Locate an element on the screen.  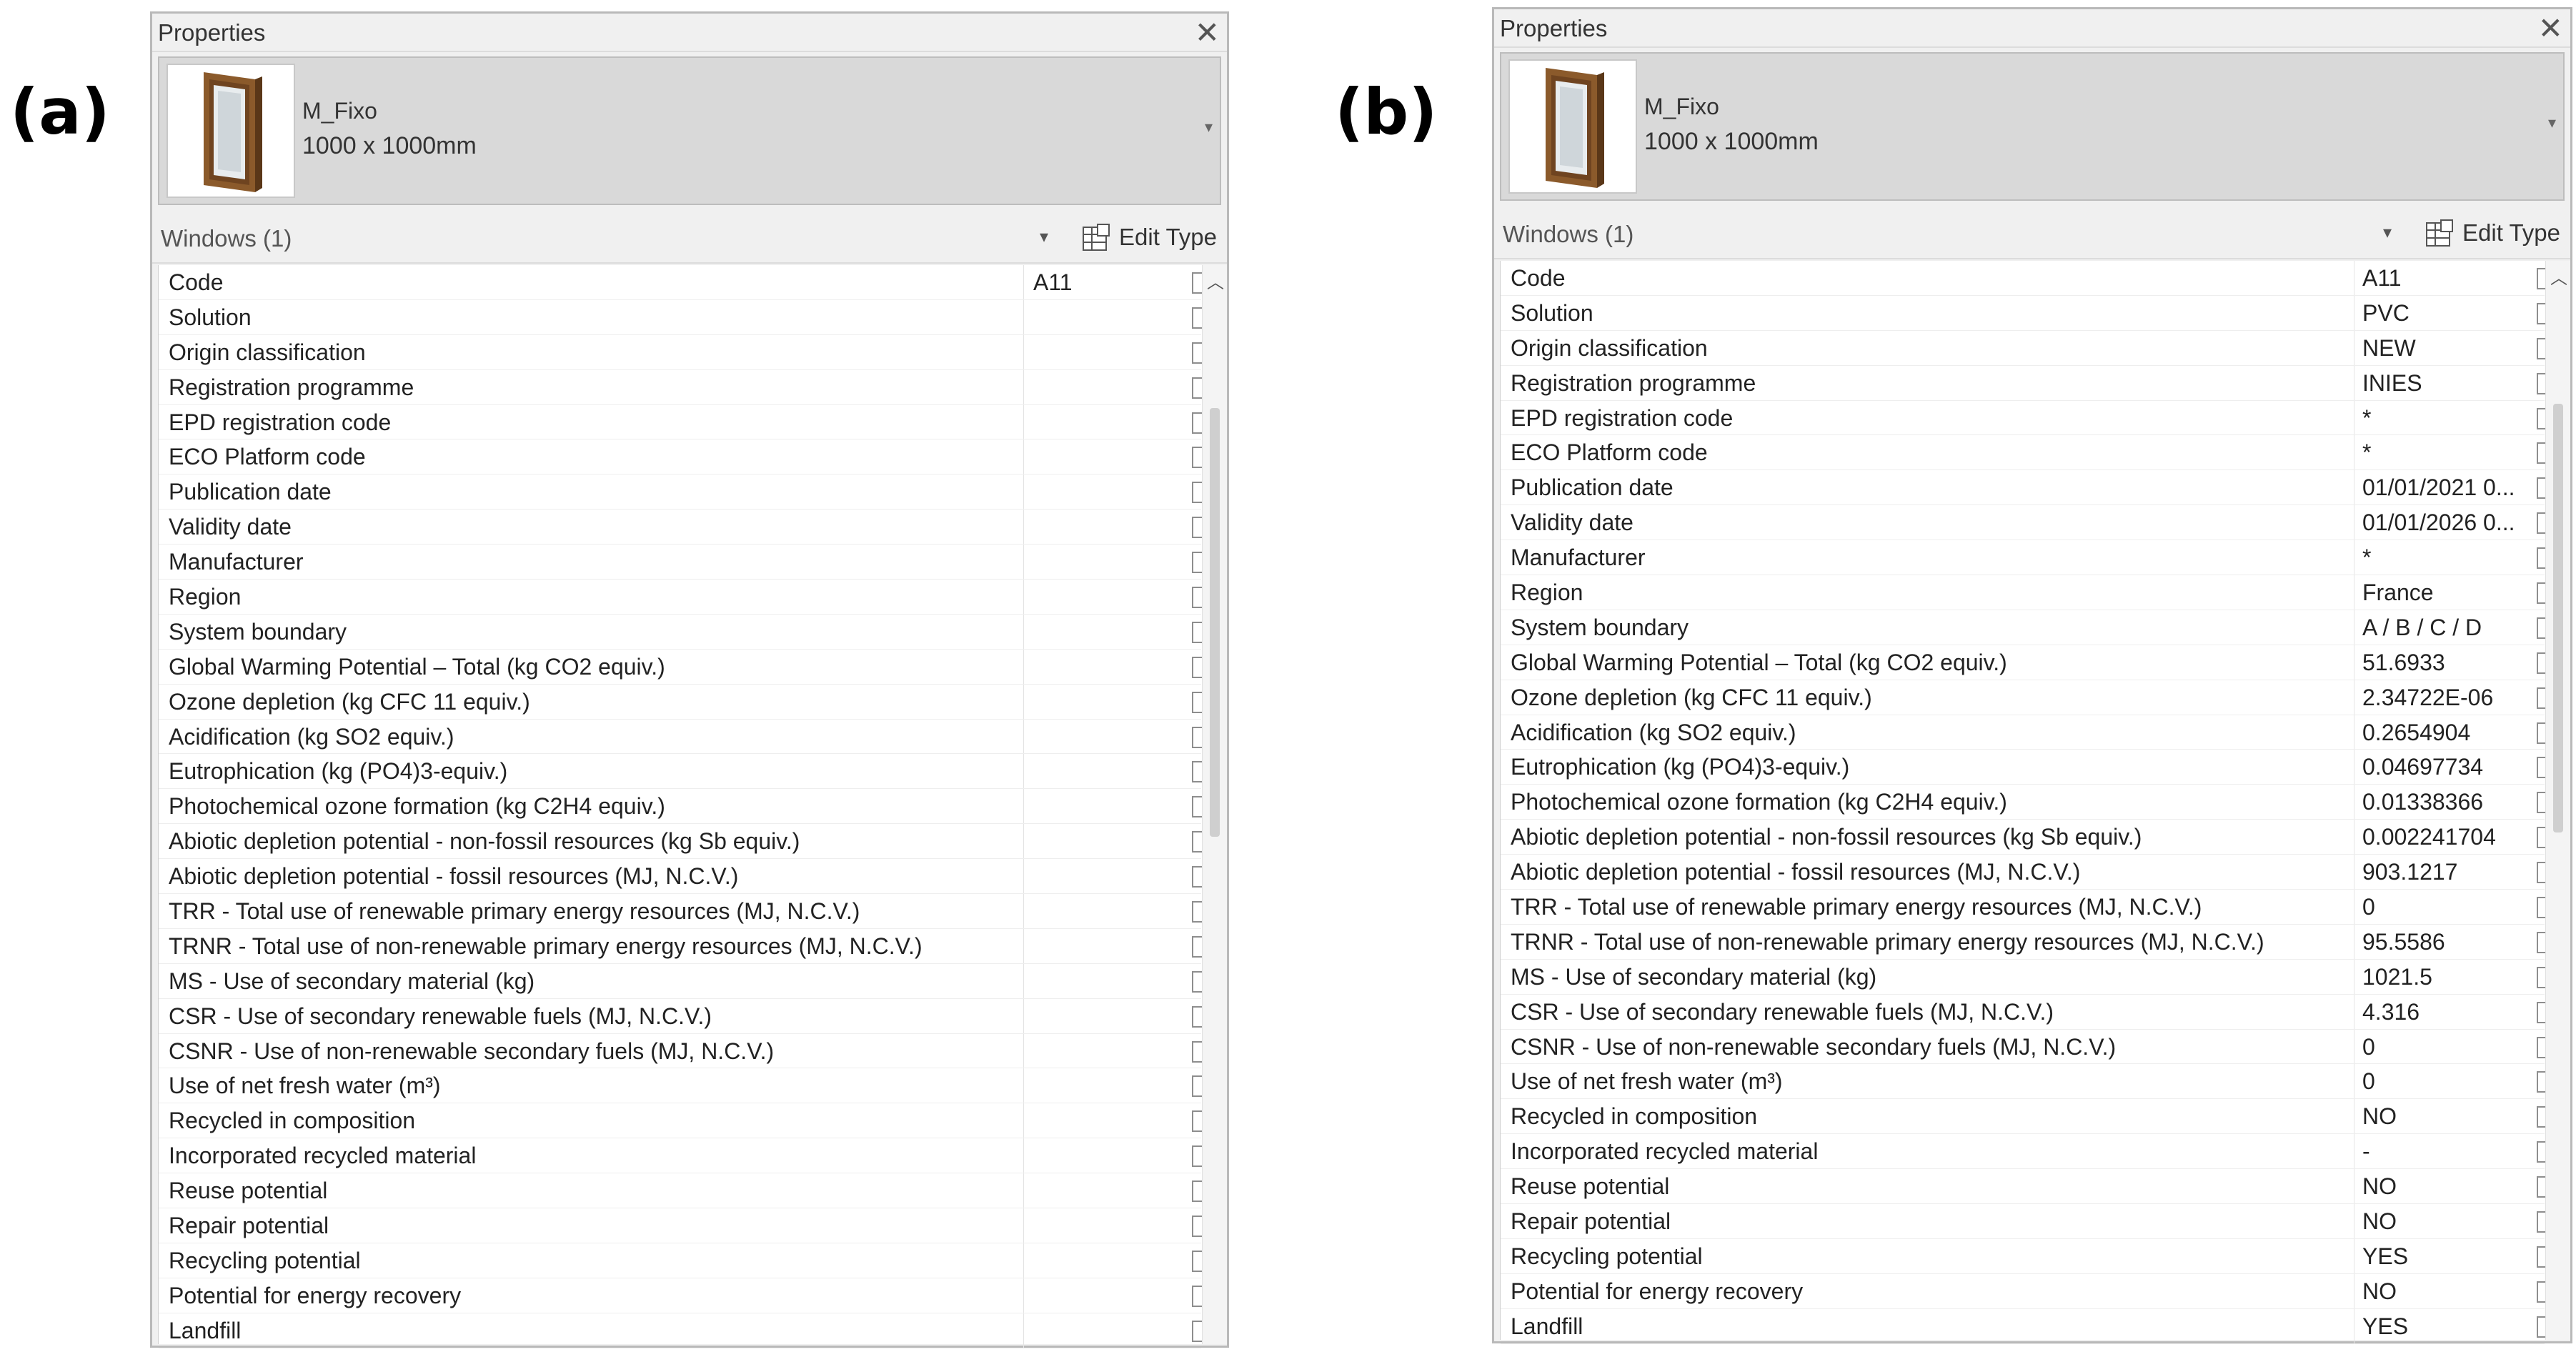
property-row: Registration programme INIES is located at coordinates (2026, 383).